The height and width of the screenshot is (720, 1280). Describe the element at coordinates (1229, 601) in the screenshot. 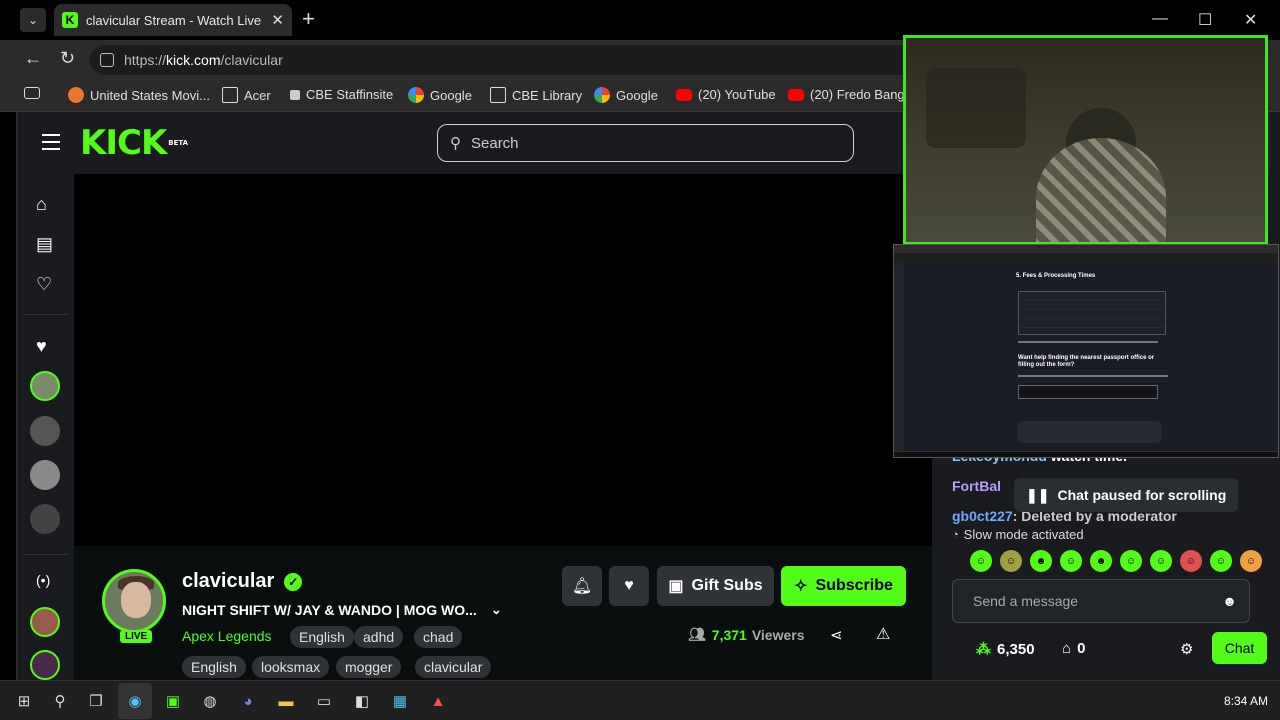

I see `emoji-picker-icon: ☻` at that location.